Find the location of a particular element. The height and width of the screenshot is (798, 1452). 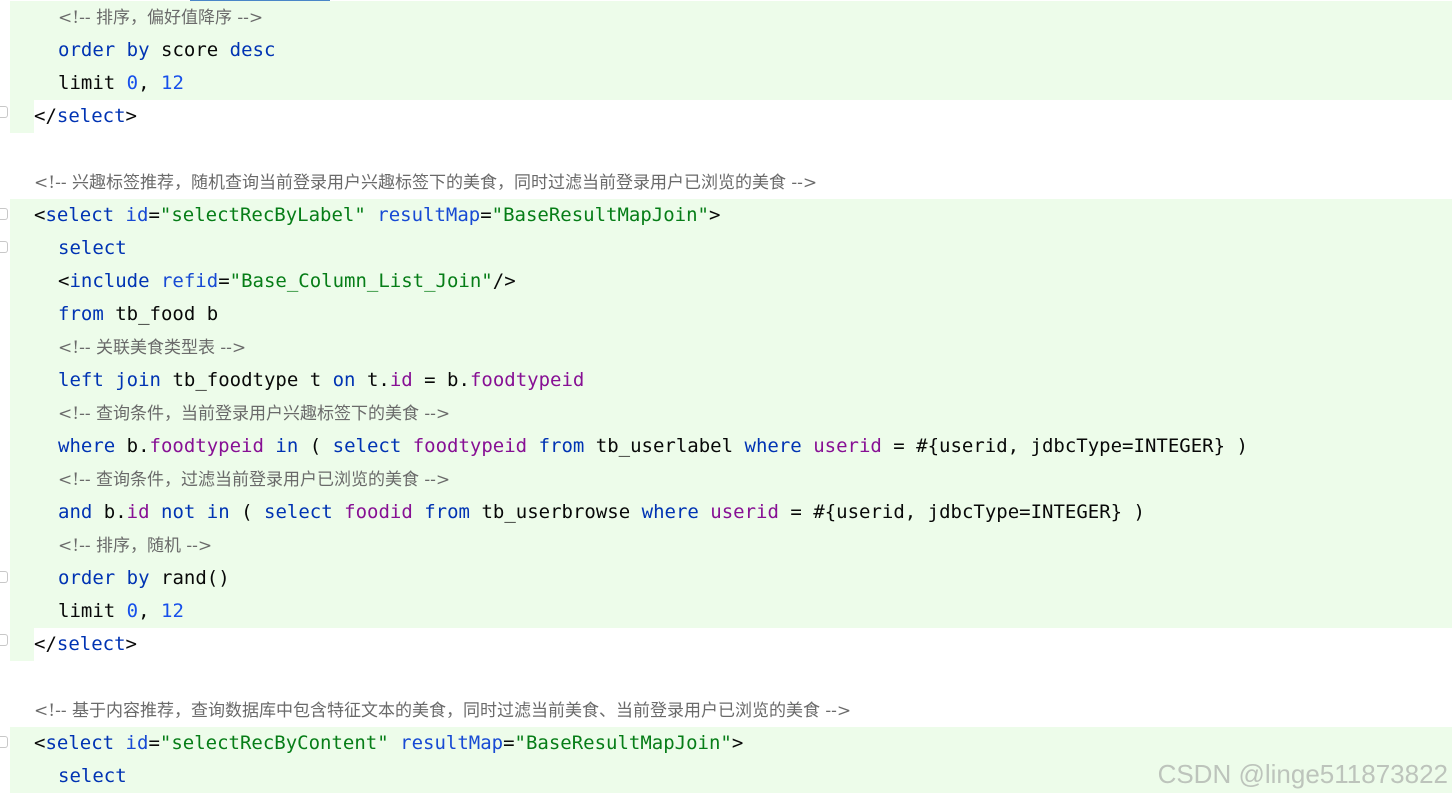

sql-keyword: on is located at coordinates (344, 380).